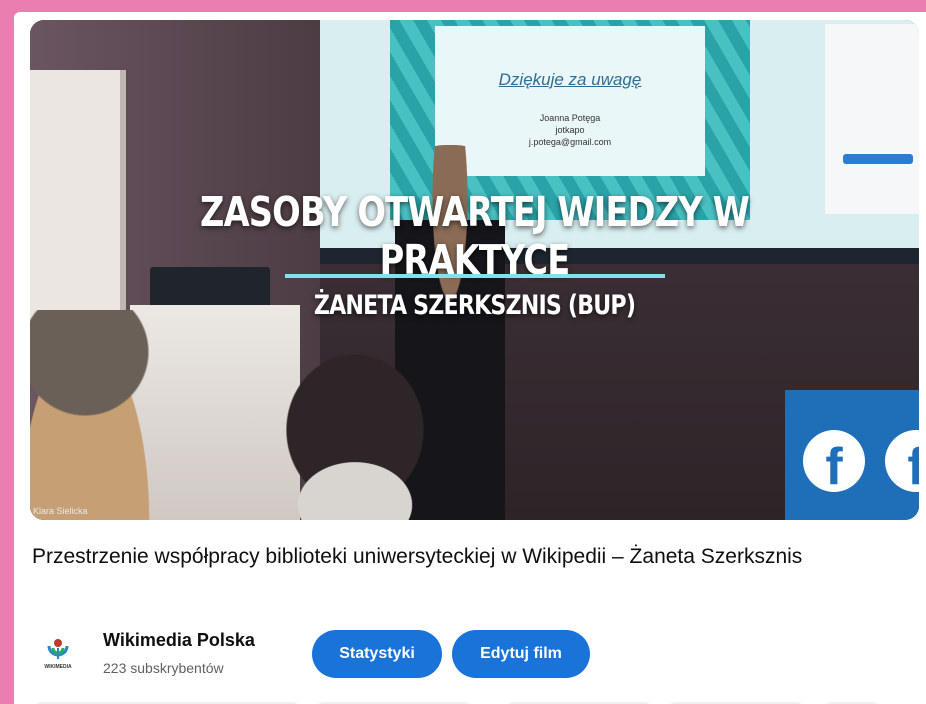 This screenshot has height=704, width=926. What do you see at coordinates (570, 79) in the screenshot?
I see `slide-title: Dziękuje za uwagę` at bounding box center [570, 79].